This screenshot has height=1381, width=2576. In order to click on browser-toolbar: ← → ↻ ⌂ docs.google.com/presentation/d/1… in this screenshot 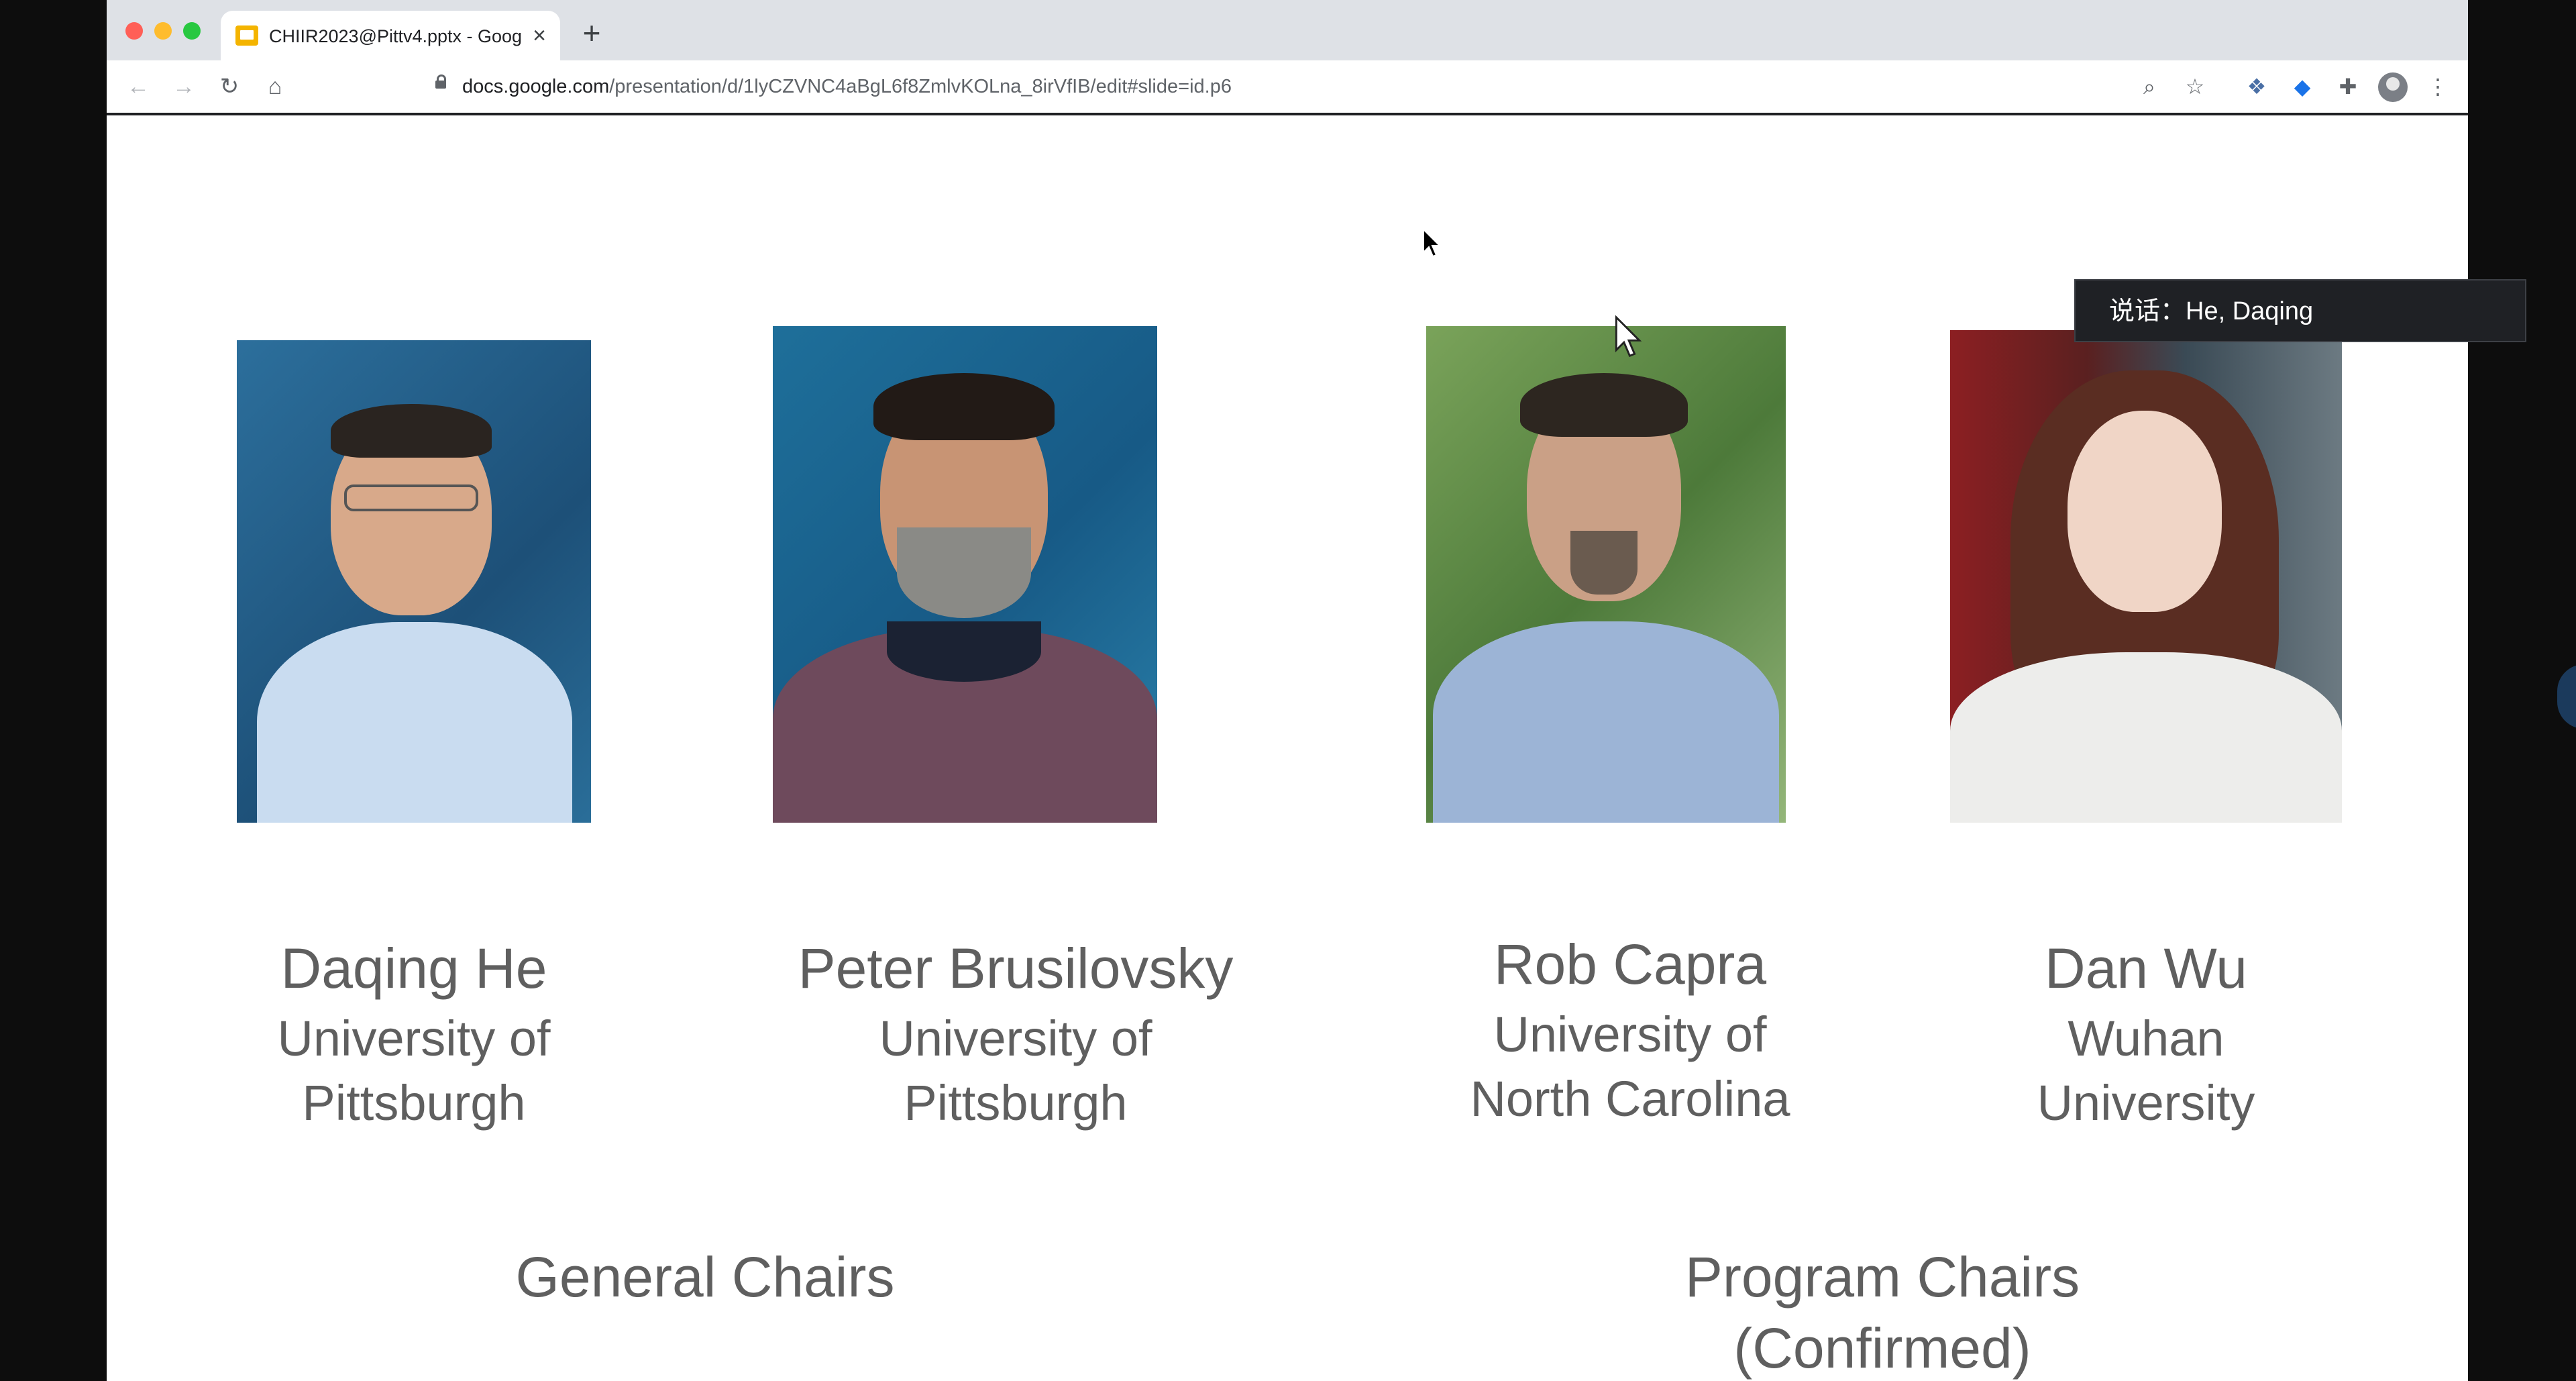, I will do `click(1287, 87)`.